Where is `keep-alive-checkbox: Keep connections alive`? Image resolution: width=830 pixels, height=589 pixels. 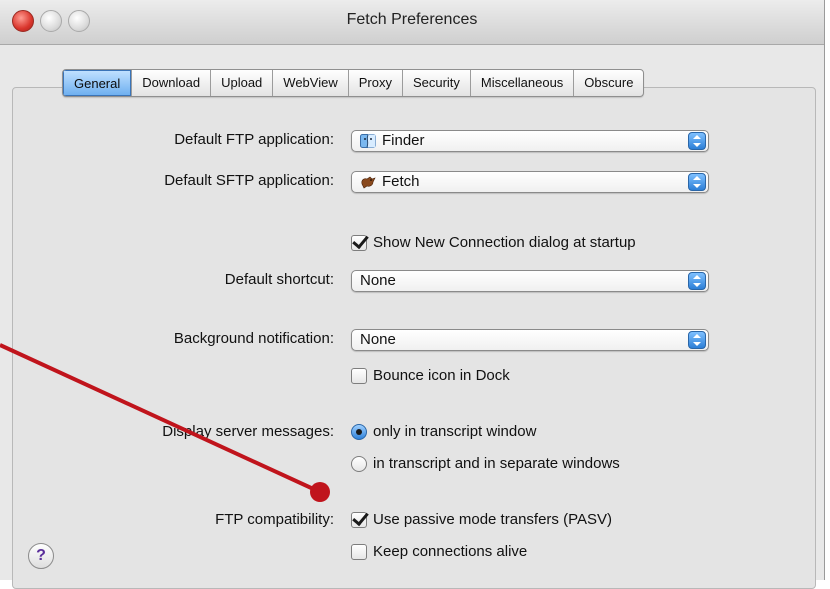 keep-alive-checkbox: Keep connections alive is located at coordinates (439, 551).